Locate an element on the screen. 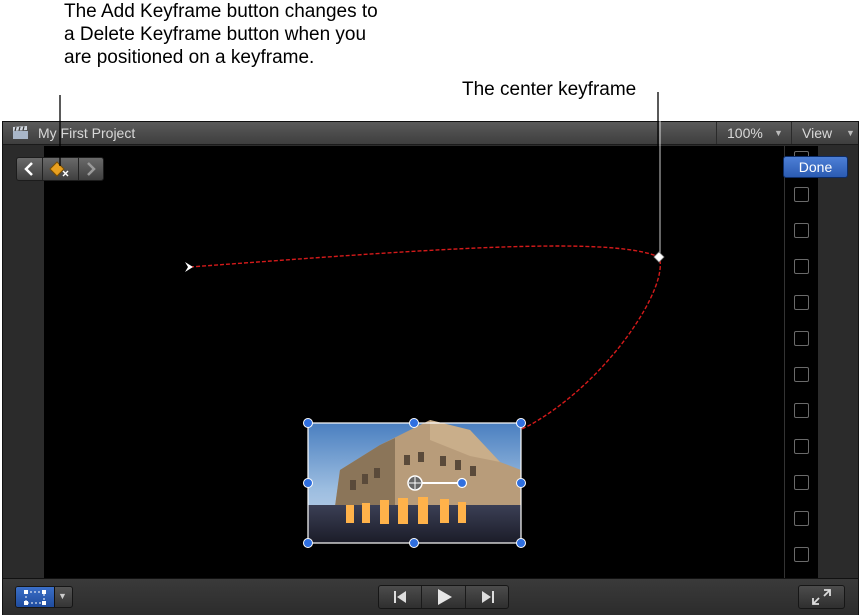 The image size is (860, 616). go-to-end-icon is located at coordinates (488, 597).